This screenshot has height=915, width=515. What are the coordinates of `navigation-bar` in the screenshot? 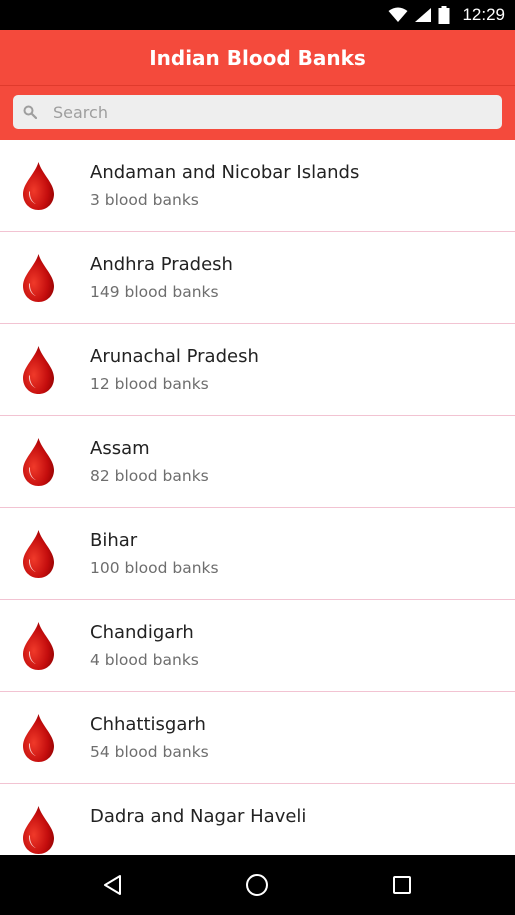 It's located at (257, 885).